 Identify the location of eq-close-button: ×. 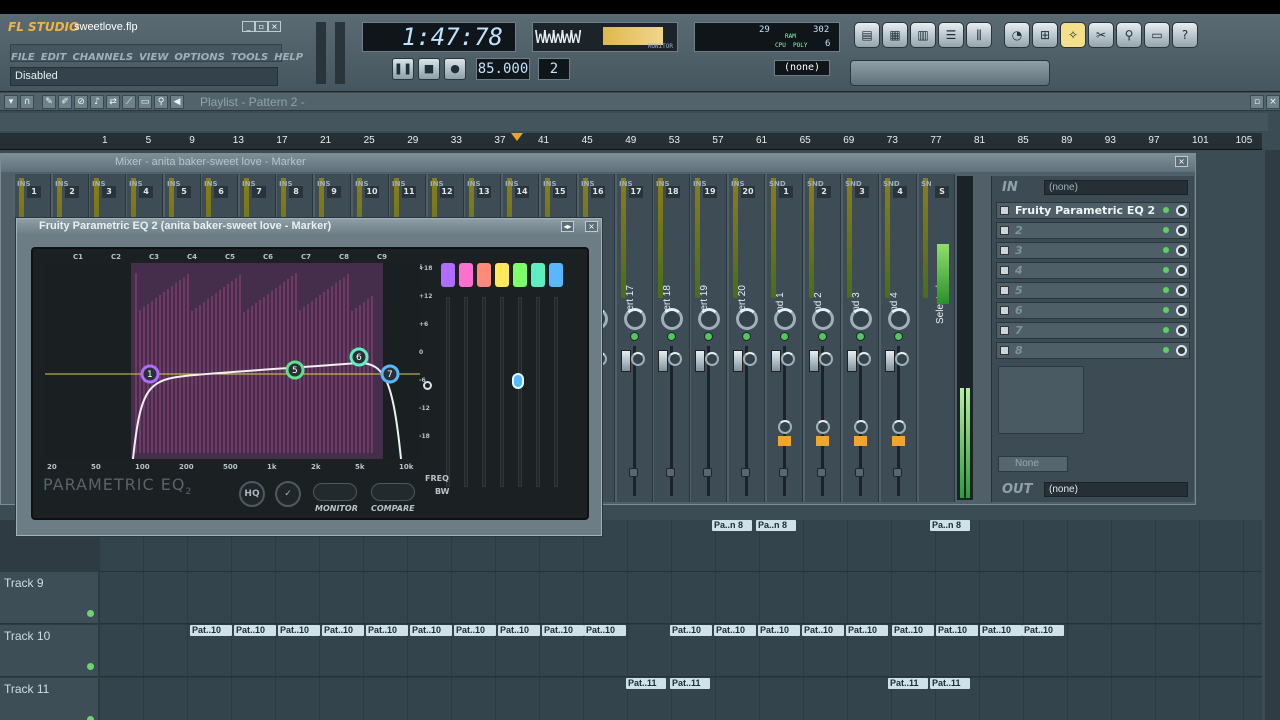
(591, 226).